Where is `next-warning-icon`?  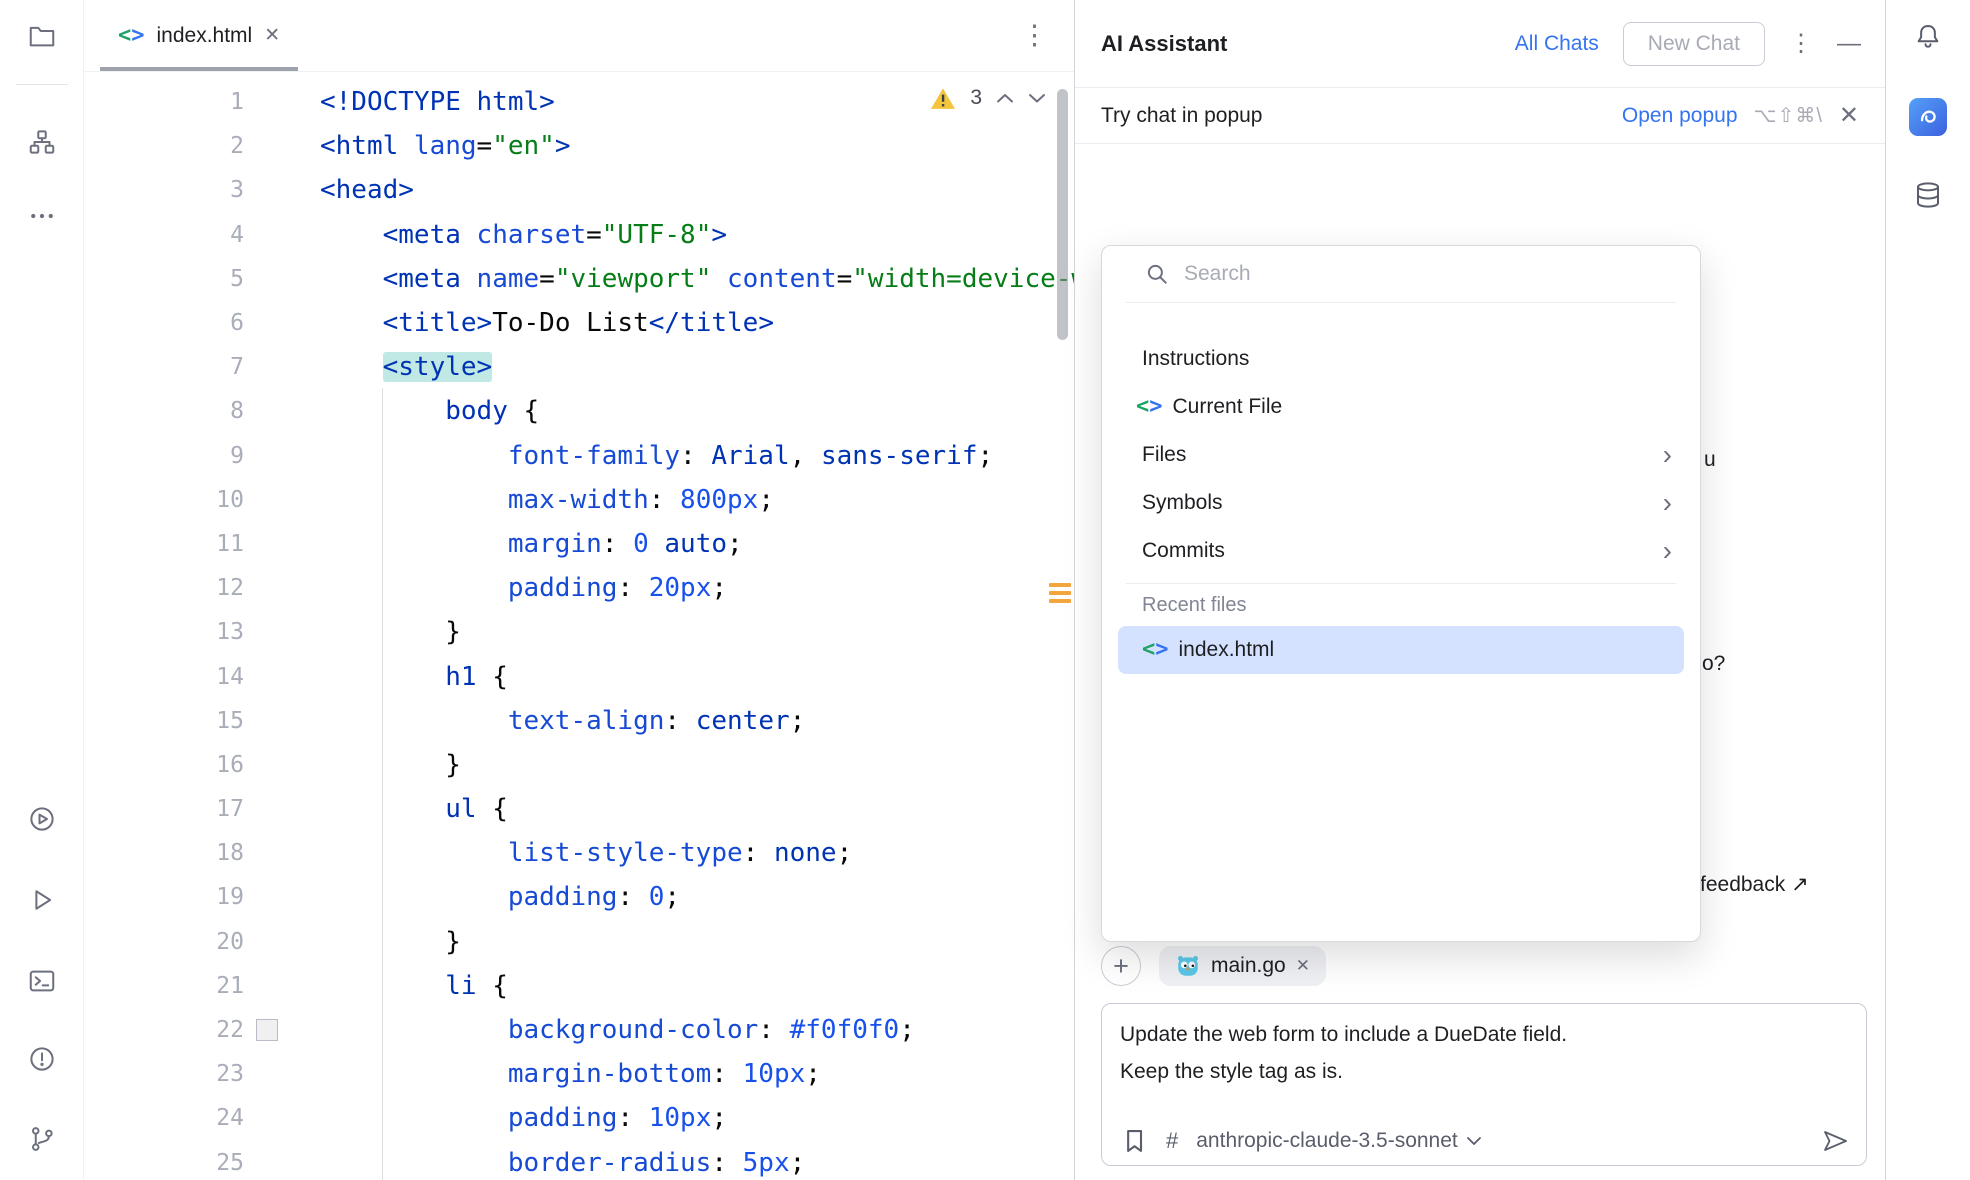
next-warning-icon is located at coordinates (1037, 98).